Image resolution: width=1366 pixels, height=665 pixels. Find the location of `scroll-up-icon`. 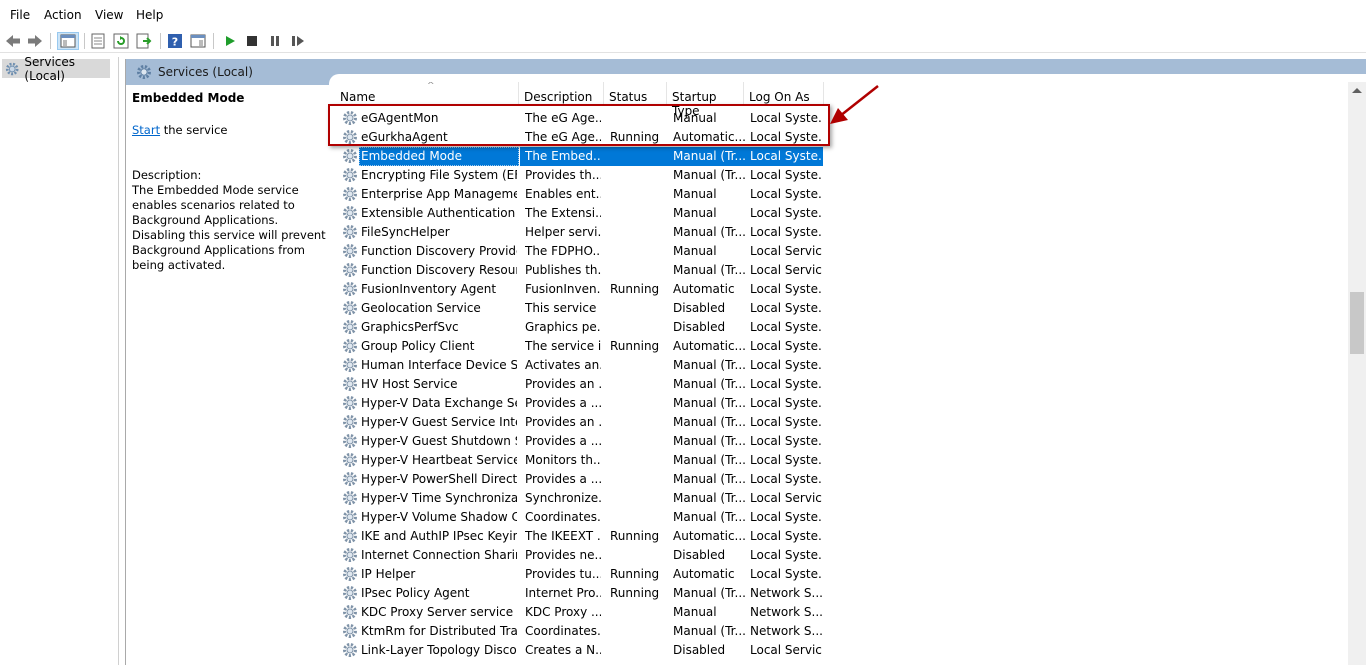

scroll-up-icon is located at coordinates (1357, 90).